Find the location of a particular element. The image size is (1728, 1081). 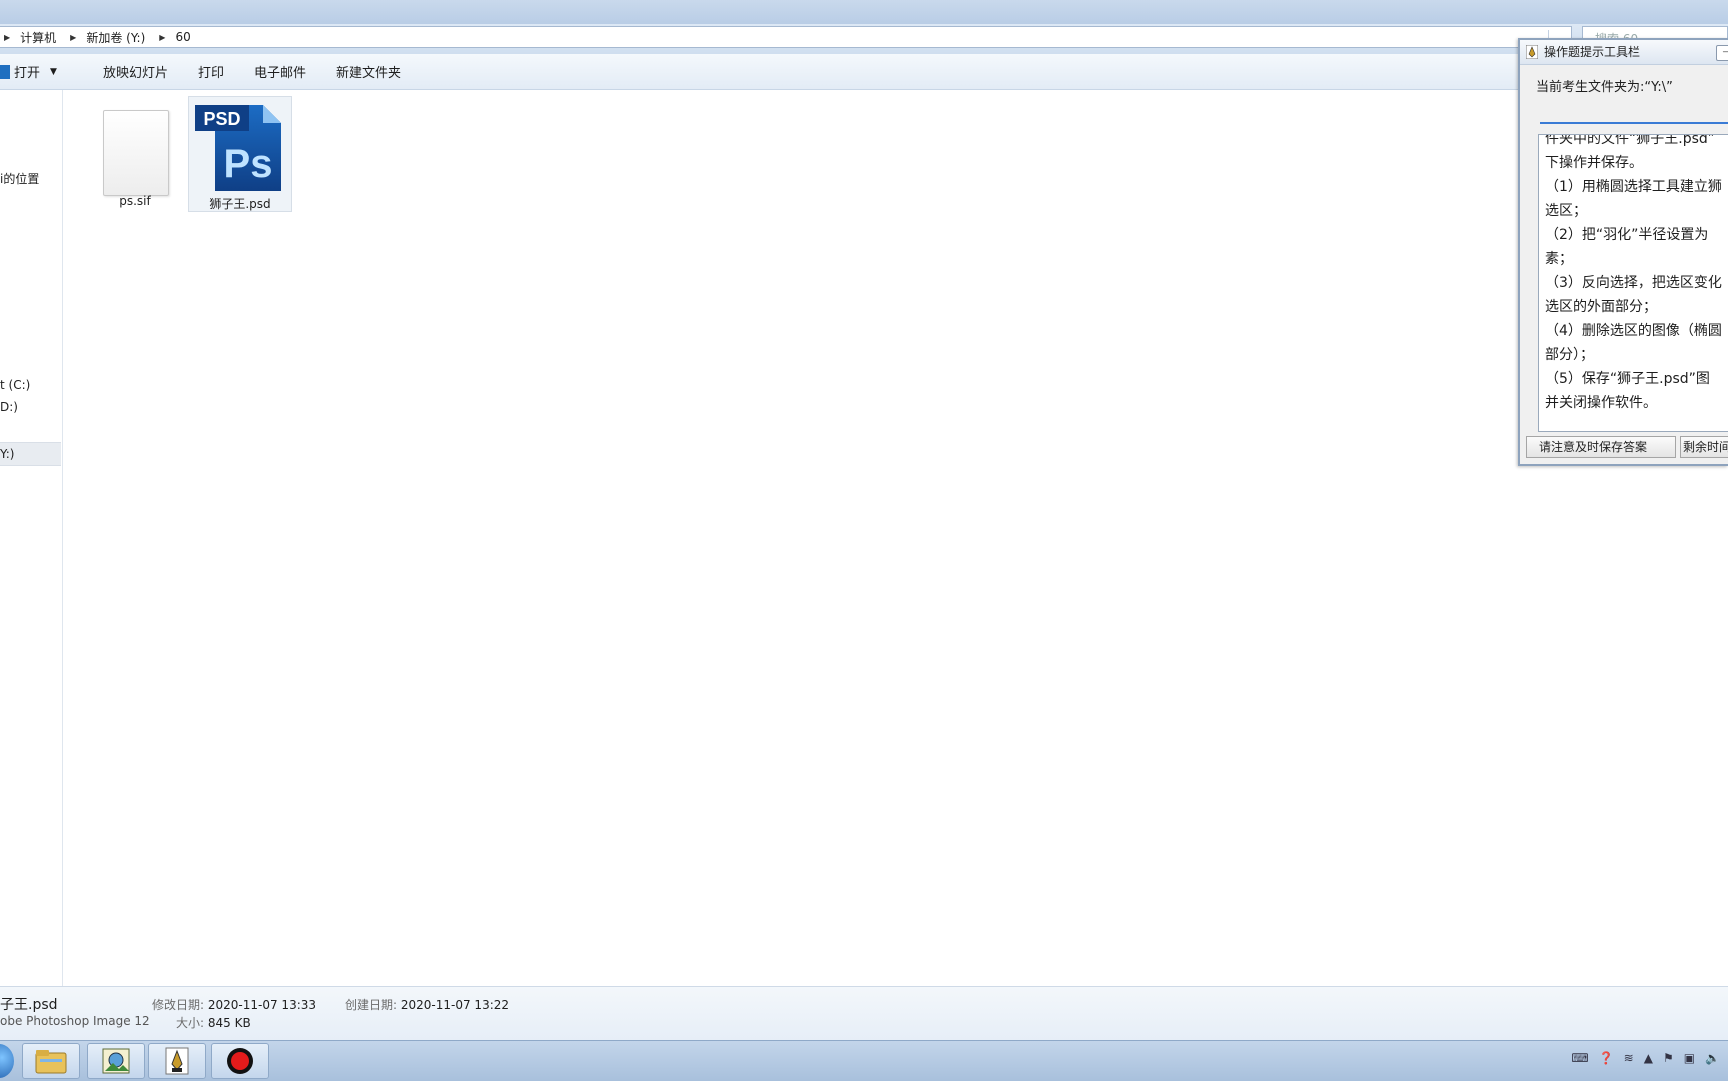

action-center-flag-icon: ⚑ is located at coordinates (1668, 1058).